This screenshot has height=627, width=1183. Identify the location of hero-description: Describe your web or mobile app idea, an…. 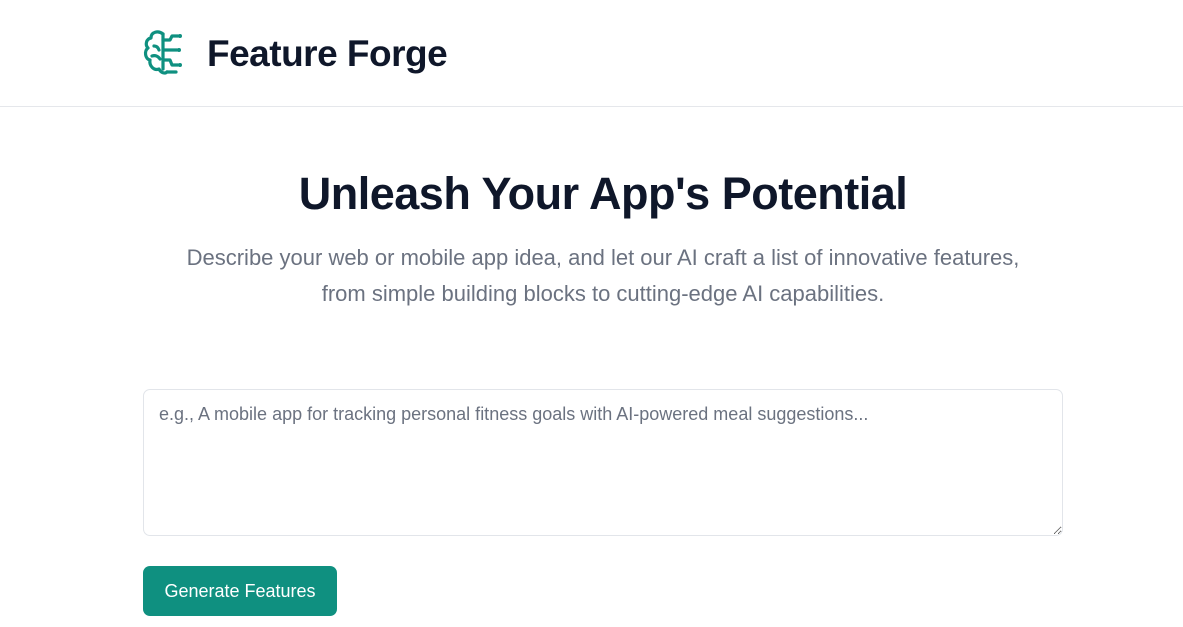
(603, 275).